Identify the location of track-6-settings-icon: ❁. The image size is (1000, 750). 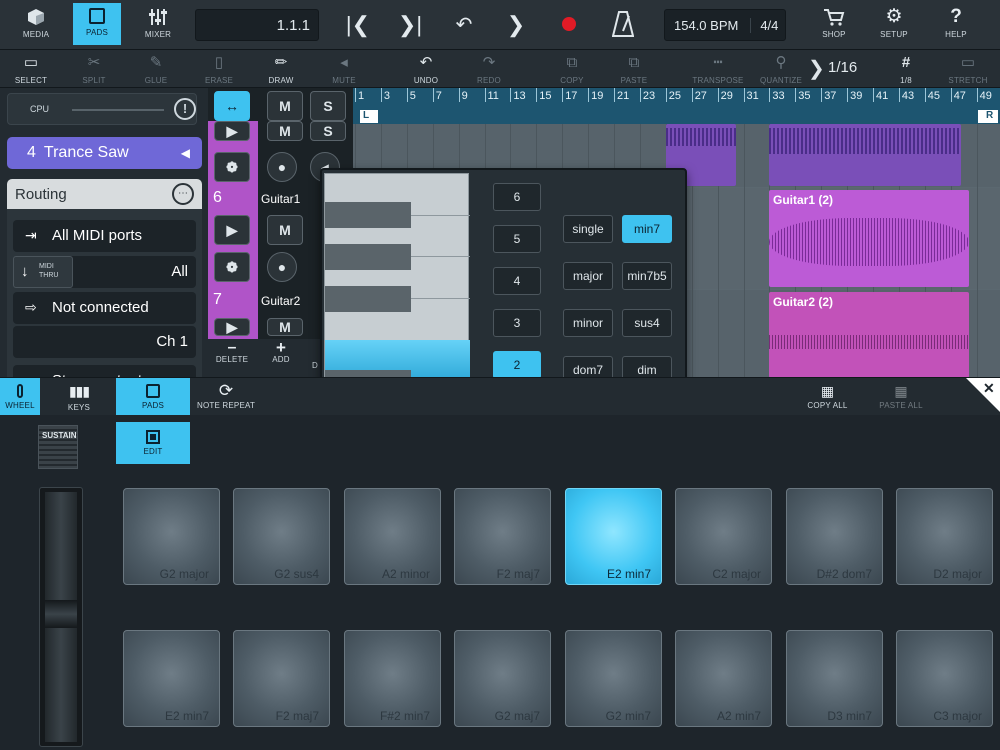
(232, 267).